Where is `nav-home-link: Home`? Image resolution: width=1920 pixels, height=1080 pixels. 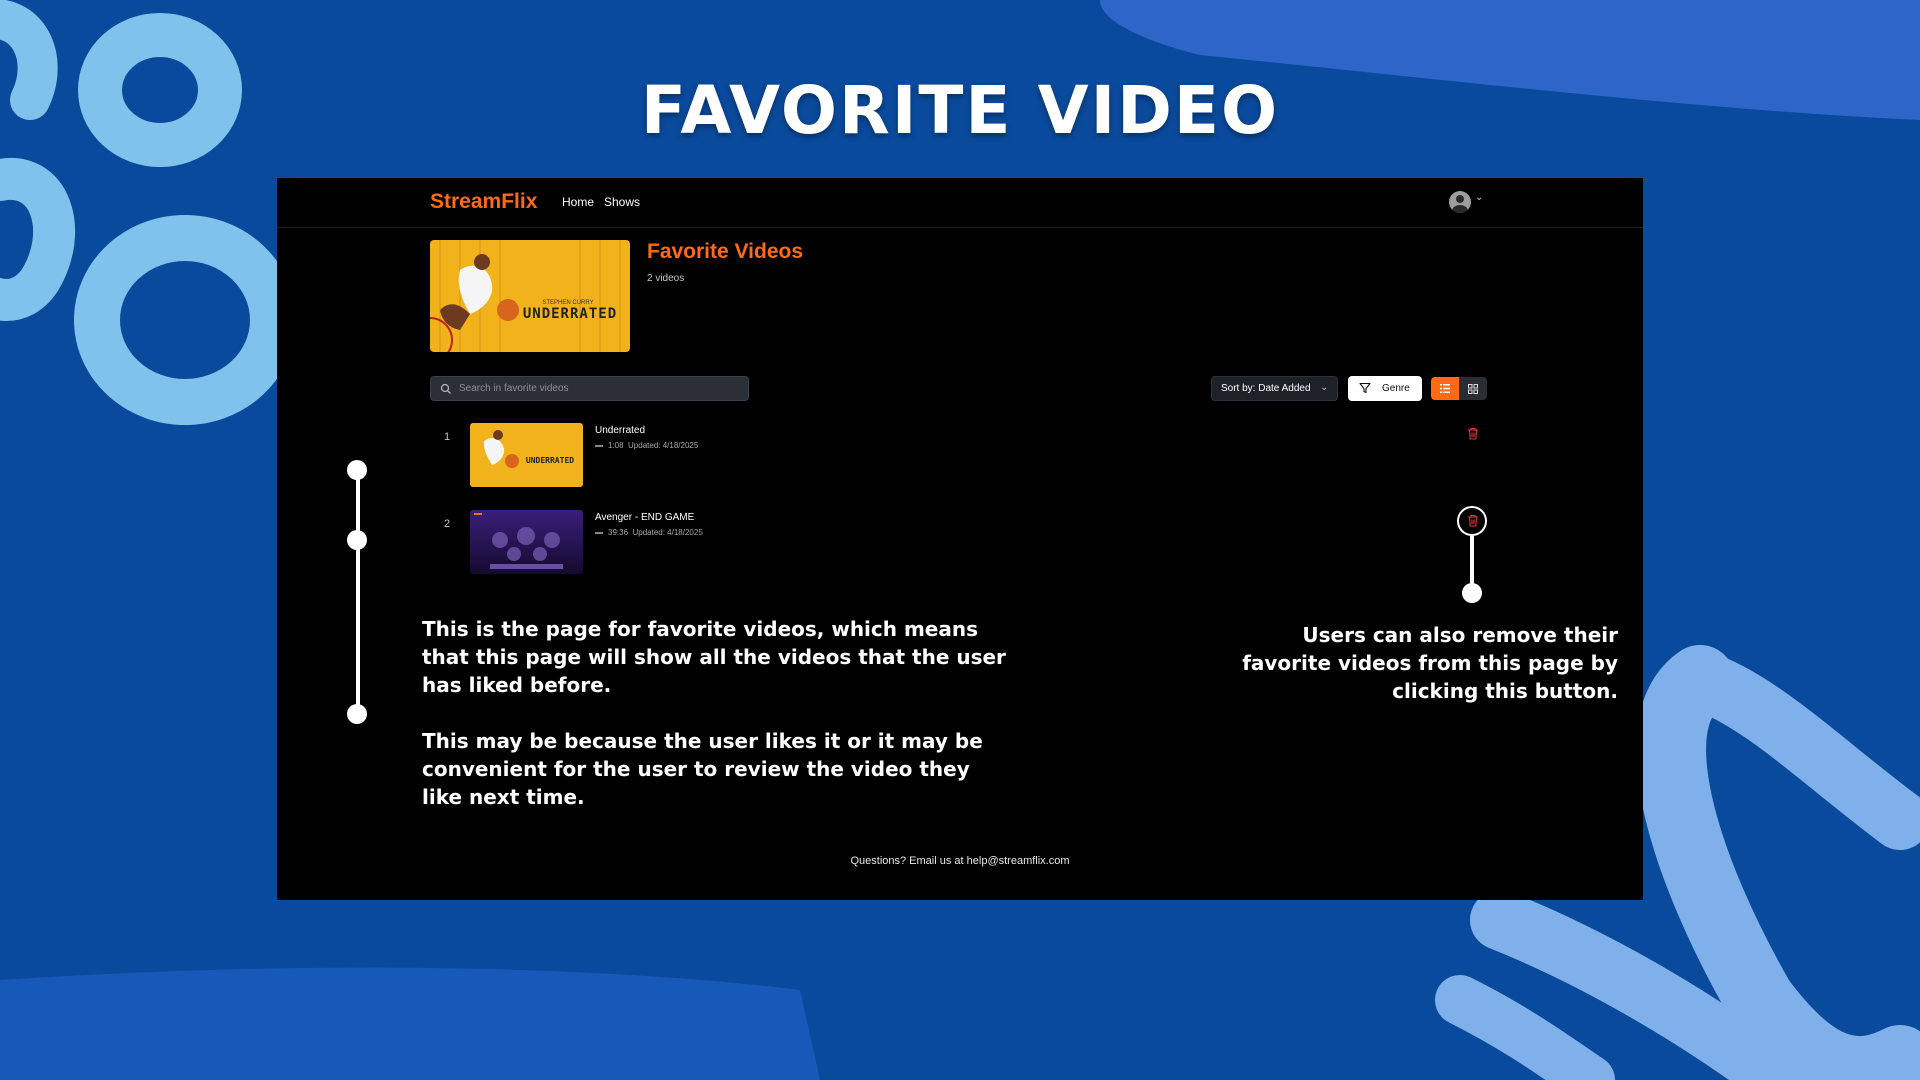
nav-home-link: Home is located at coordinates (578, 202).